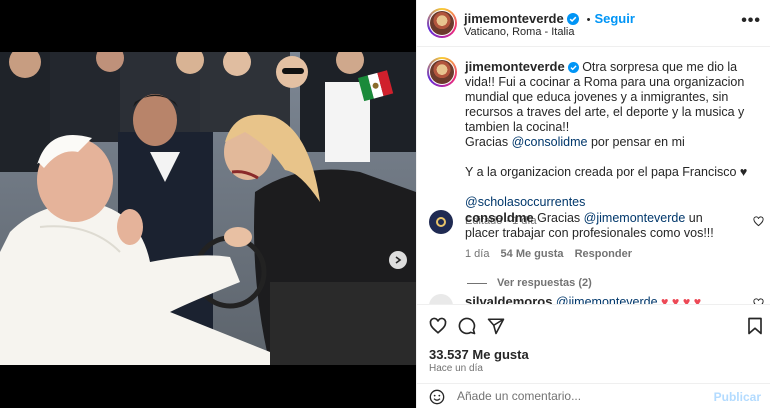  What do you see at coordinates (603, 254) in the screenshot?
I see `comment-reply-button: Responder` at bounding box center [603, 254].